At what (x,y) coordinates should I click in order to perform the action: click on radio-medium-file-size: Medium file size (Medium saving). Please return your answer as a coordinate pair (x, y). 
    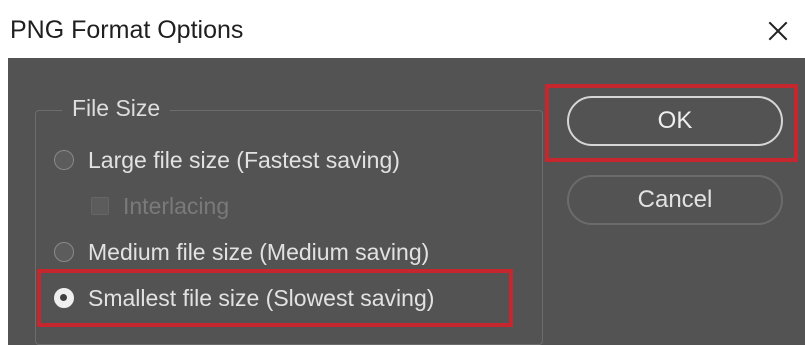
    Looking at the image, I should click on (241, 252).